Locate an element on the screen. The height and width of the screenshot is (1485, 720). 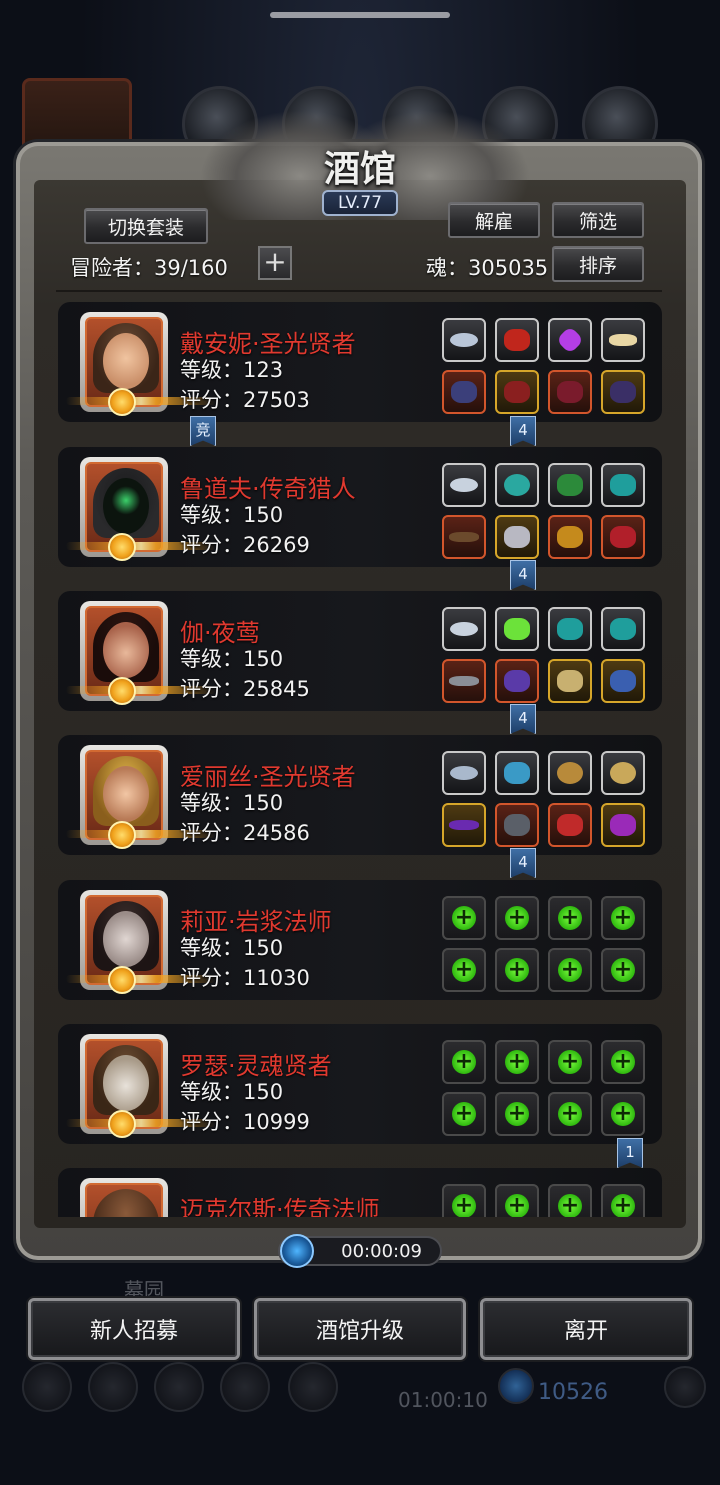
hero-score: 评分：26269 is located at coordinates (245, 545).